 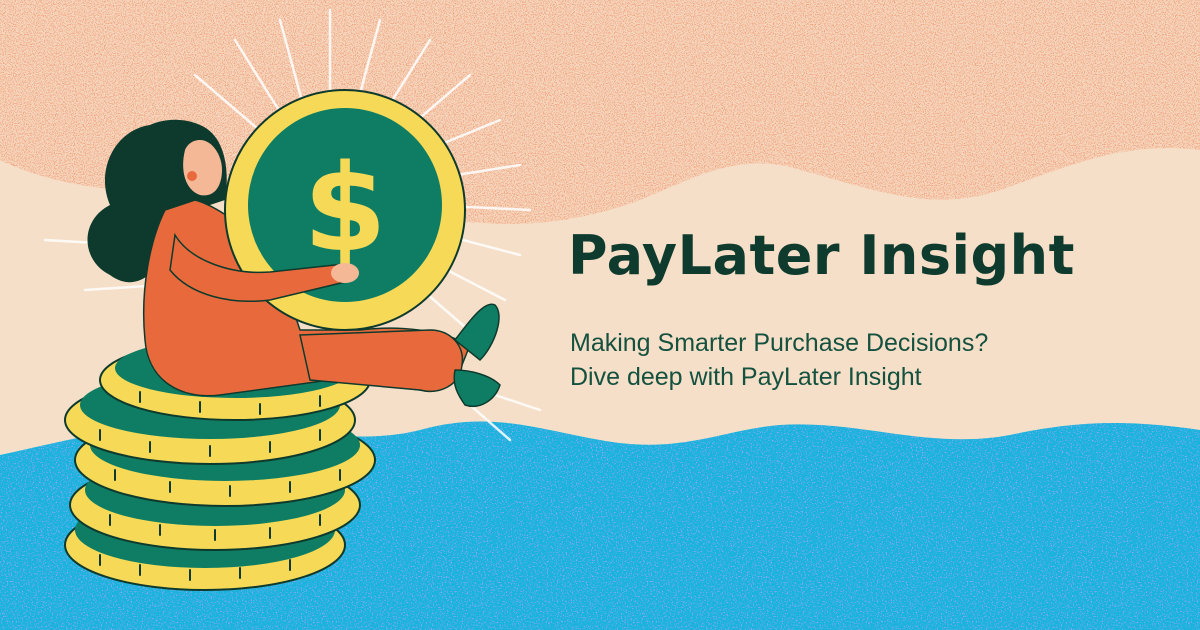 I want to click on subtitle-line-1: Making Smarter Purchase Decisions?, so click(x=779, y=343).